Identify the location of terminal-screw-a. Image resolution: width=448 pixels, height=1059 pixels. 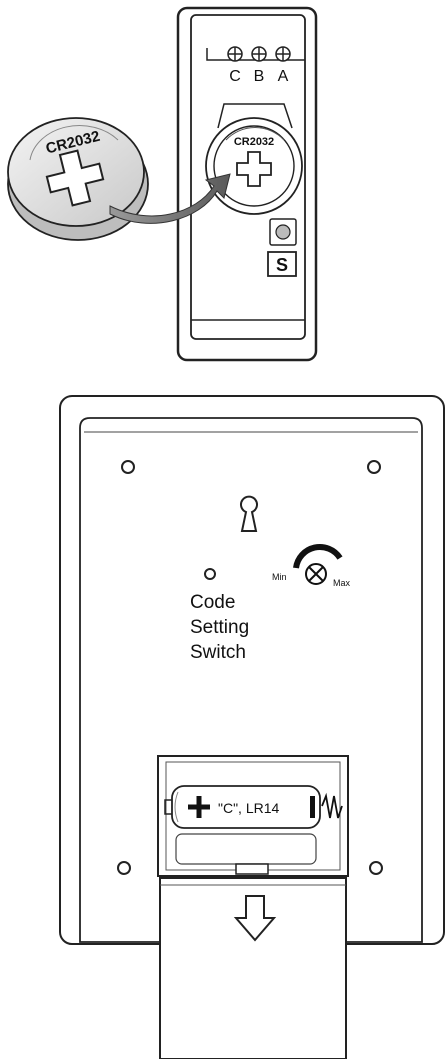
(283, 54).